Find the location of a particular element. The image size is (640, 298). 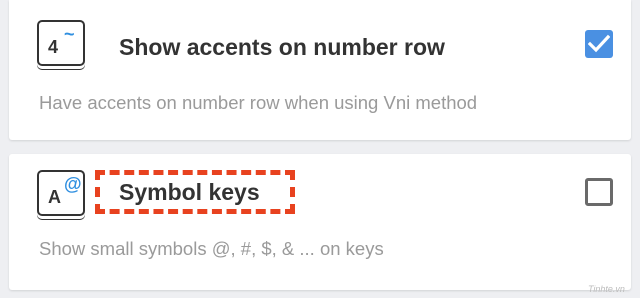

keycap-symbol-icon: A @ is located at coordinates (61, 193).